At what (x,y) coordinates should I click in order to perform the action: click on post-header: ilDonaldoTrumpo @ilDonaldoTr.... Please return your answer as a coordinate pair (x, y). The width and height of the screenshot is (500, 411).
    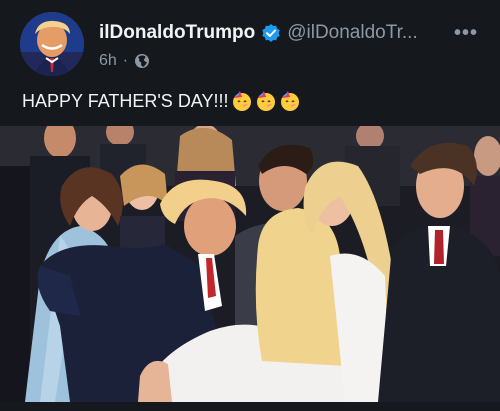
    Looking at the image, I should click on (294, 33).